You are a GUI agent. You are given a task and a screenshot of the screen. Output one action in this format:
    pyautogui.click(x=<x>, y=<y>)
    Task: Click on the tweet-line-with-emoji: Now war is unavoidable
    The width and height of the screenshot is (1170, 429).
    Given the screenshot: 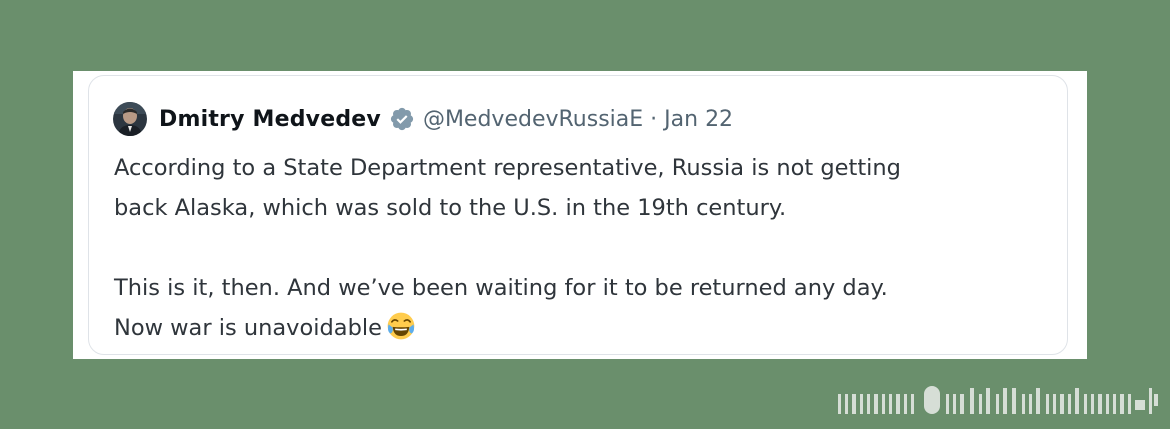 What is the action you would take?
    pyautogui.click(x=584, y=328)
    